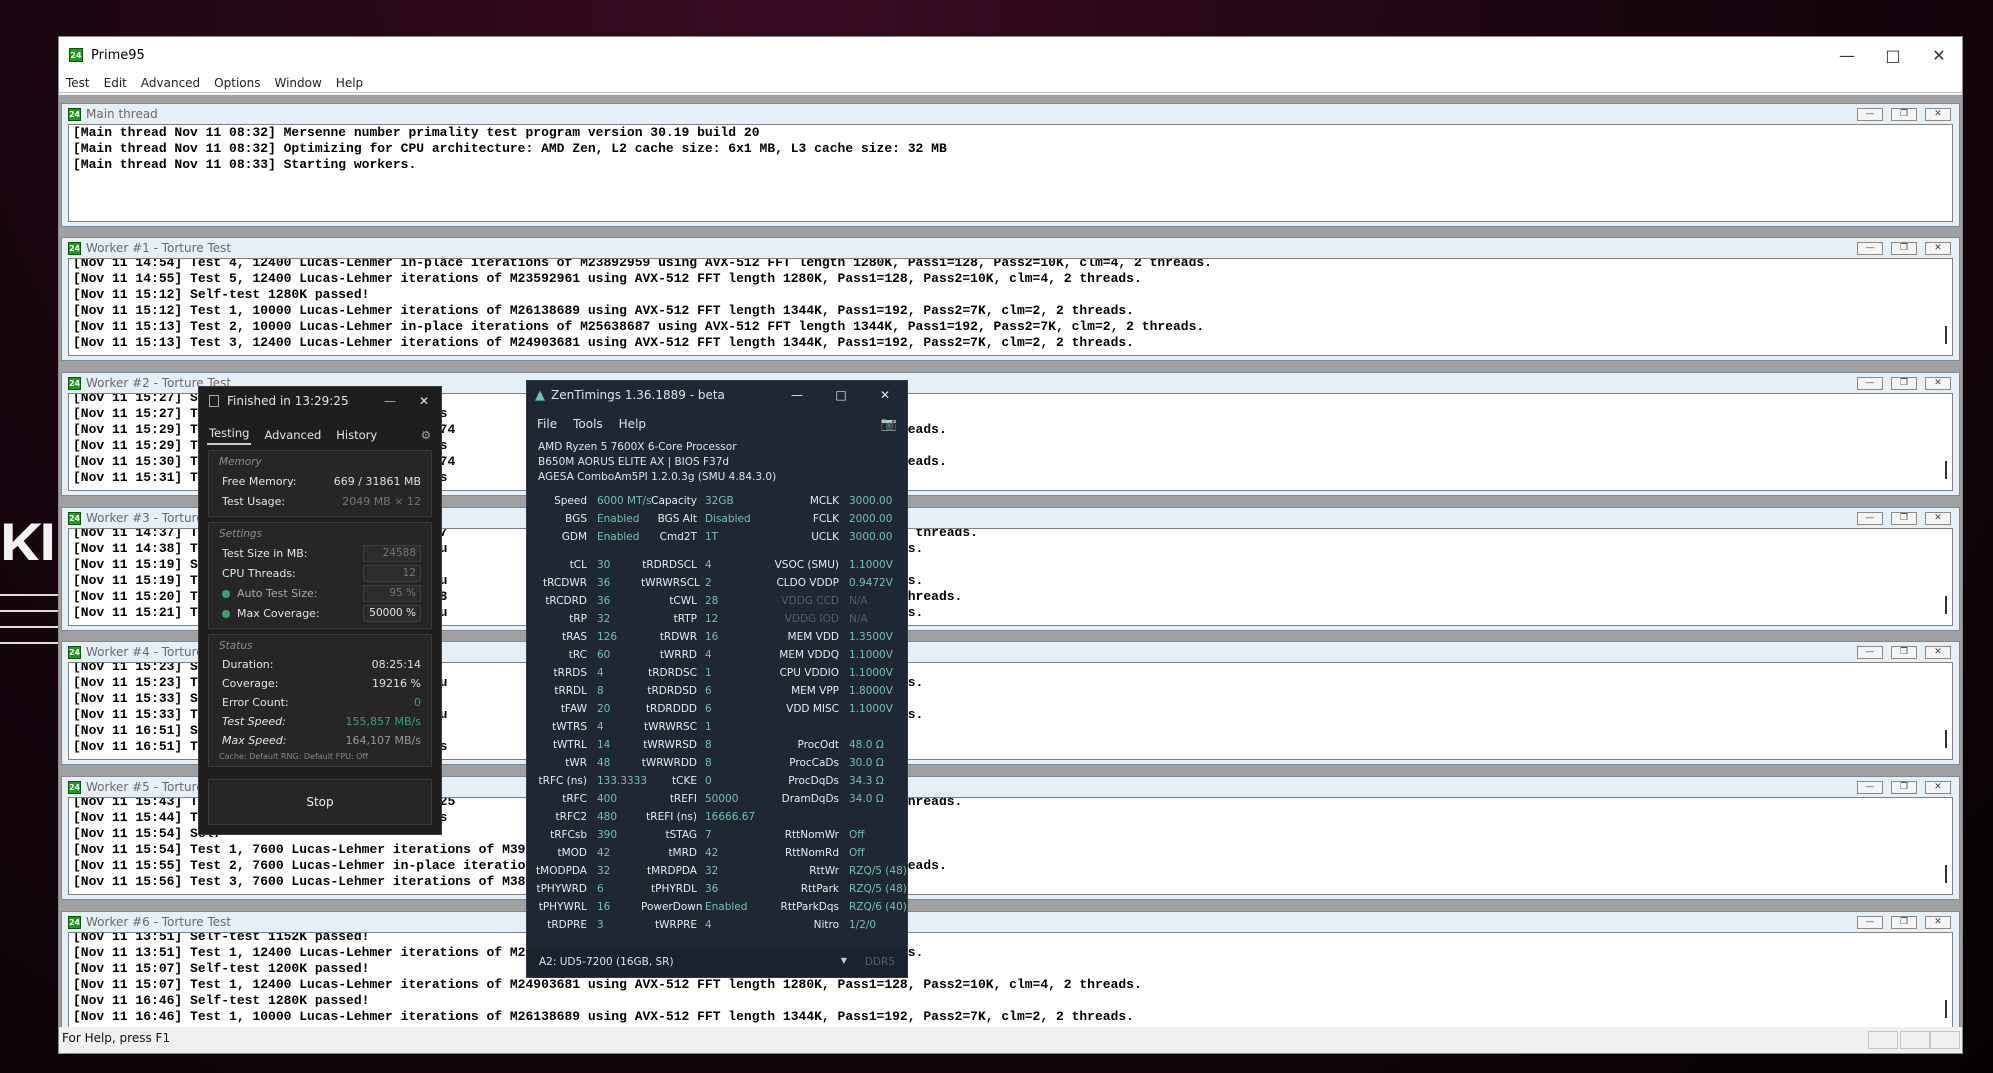 Image resolution: width=1993 pixels, height=1073 pixels. Describe the element at coordinates (292, 436) in the screenshot. I see `tab-advanced: Advanced` at that location.